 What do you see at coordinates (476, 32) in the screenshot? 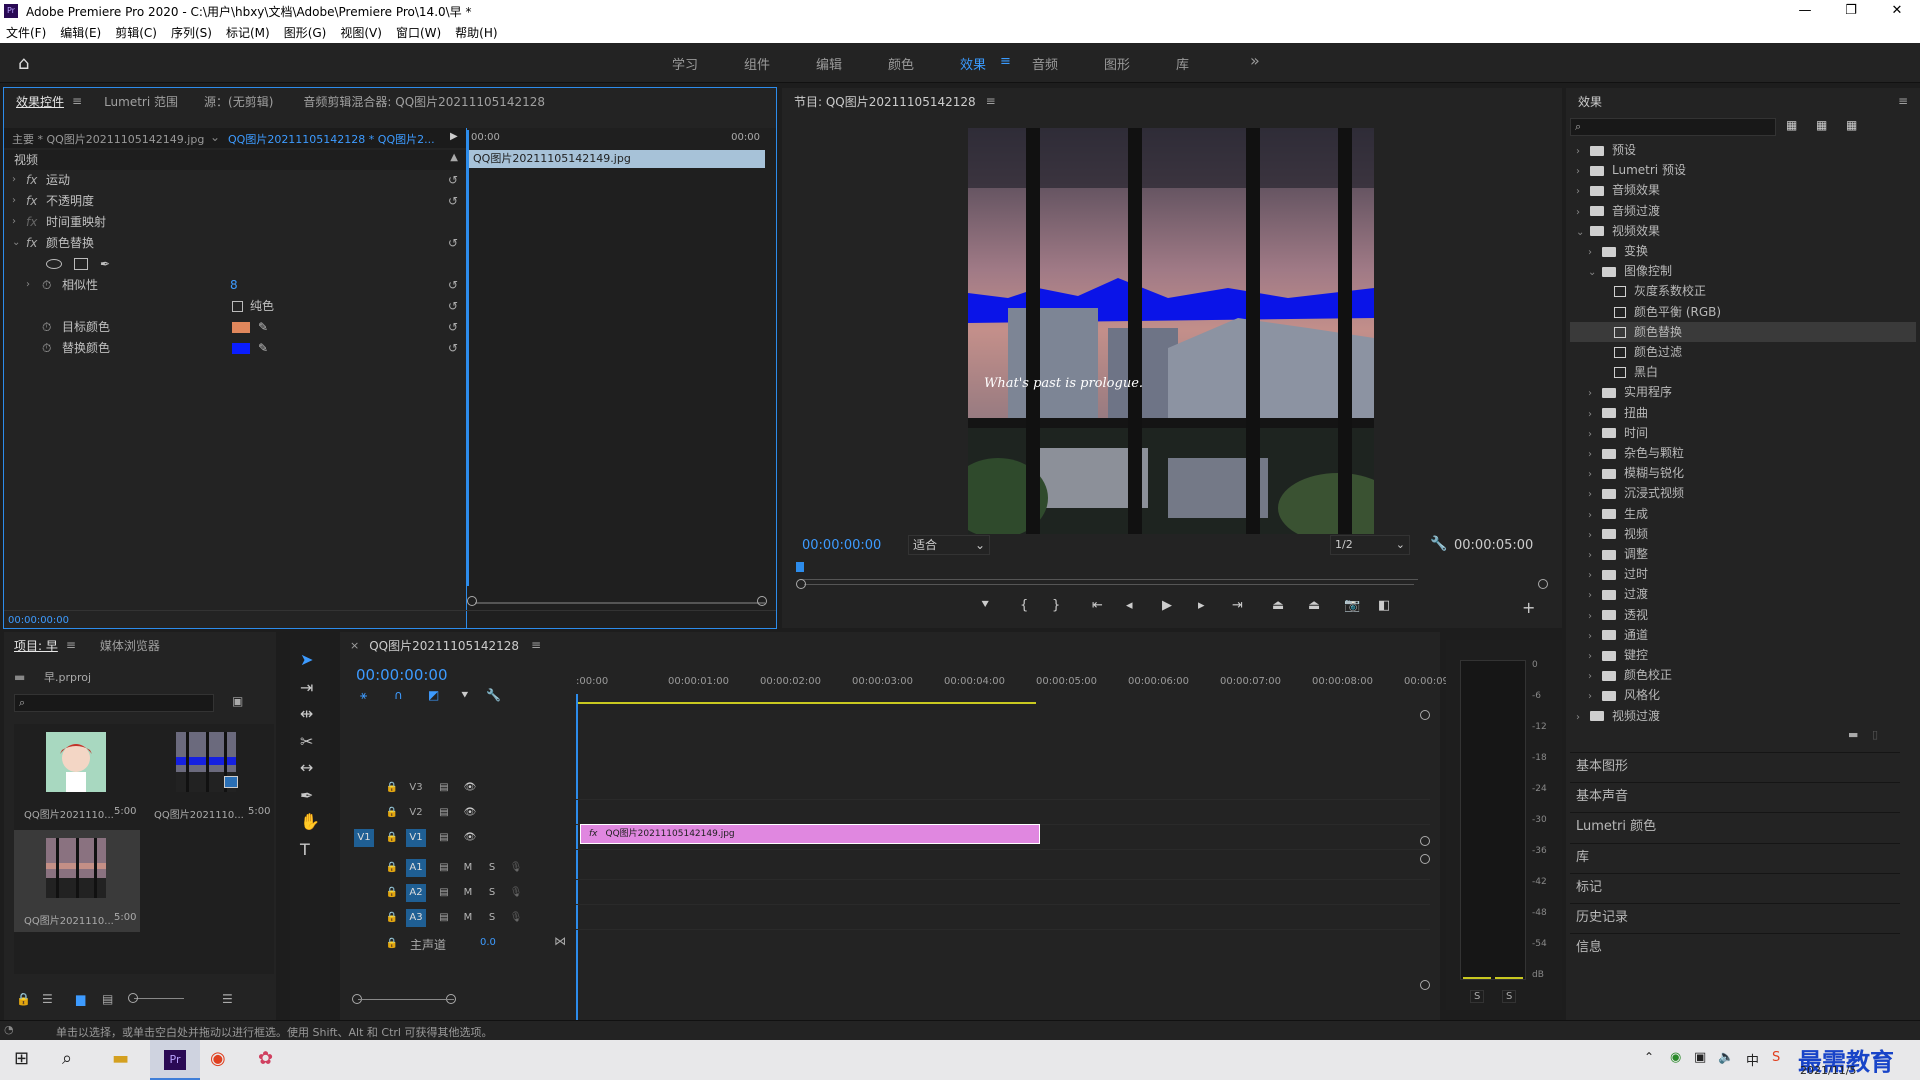
I see `menu-help: 帮助(H)` at bounding box center [476, 32].